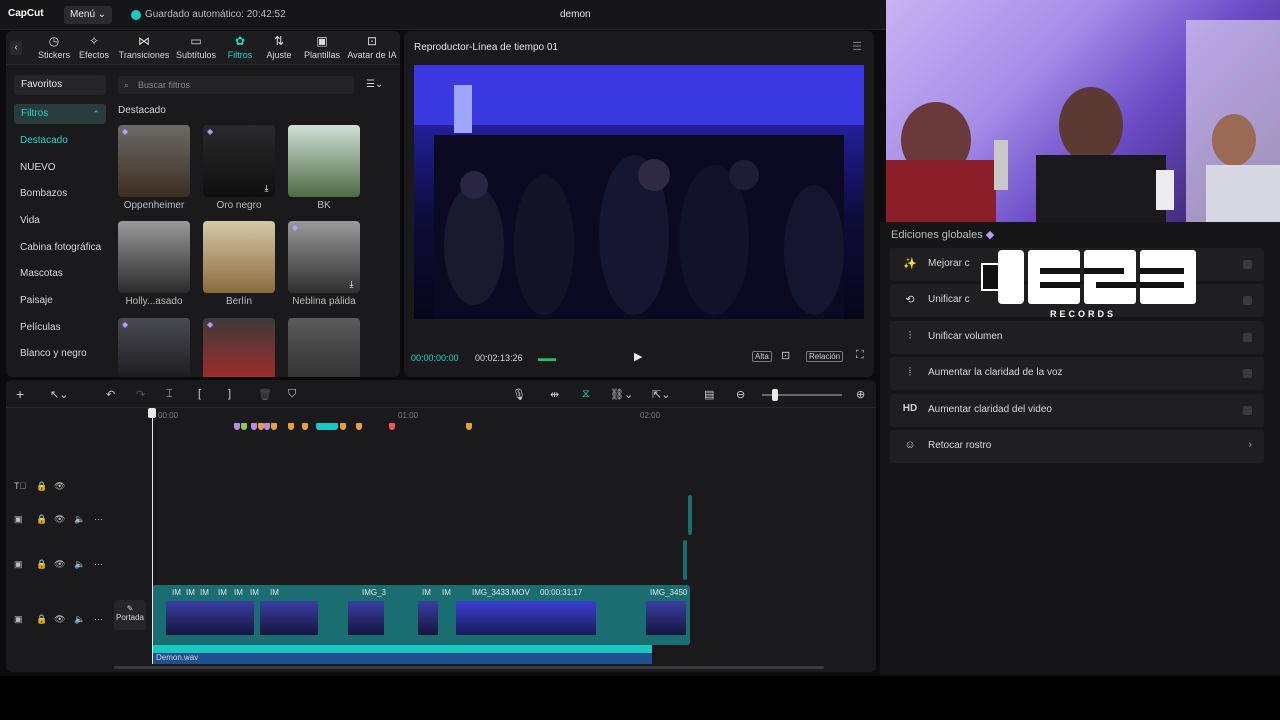 This screenshot has width=1280, height=720. What do you see at coordinates (152, 538) in the screenshot?
I see `playhead` at bounding box center [152, 538].